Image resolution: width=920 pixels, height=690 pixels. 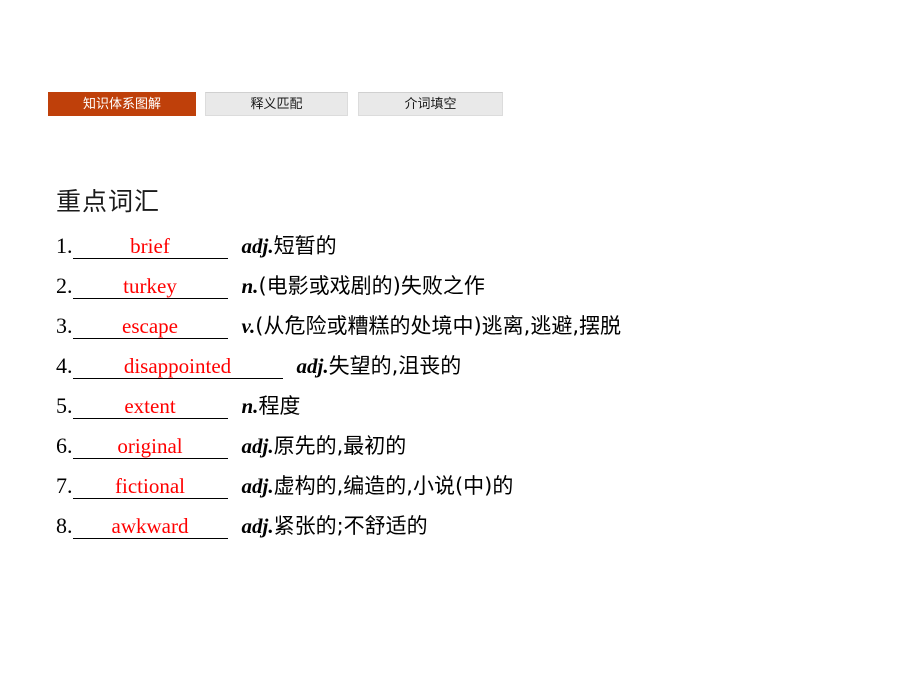 What do you see at coordinates (393, 486) in the screenshot?
I see `chinese-meaning: 虚构的,编造的,小说(中)的` at bounding box center [393, 486].